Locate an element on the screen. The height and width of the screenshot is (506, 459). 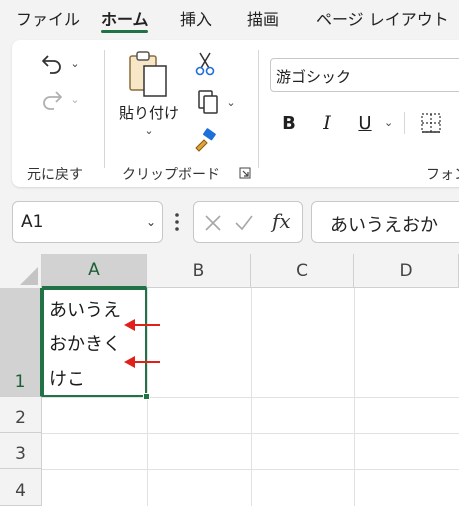
row-header-4: 4 is located at coordinates (21, 487).